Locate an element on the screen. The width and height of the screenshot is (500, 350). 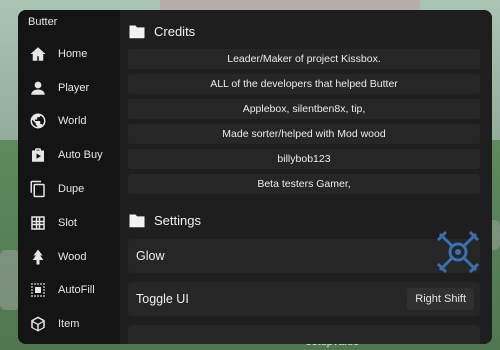
sidebar-item-label: Slot is located at coordinates (67, 222).